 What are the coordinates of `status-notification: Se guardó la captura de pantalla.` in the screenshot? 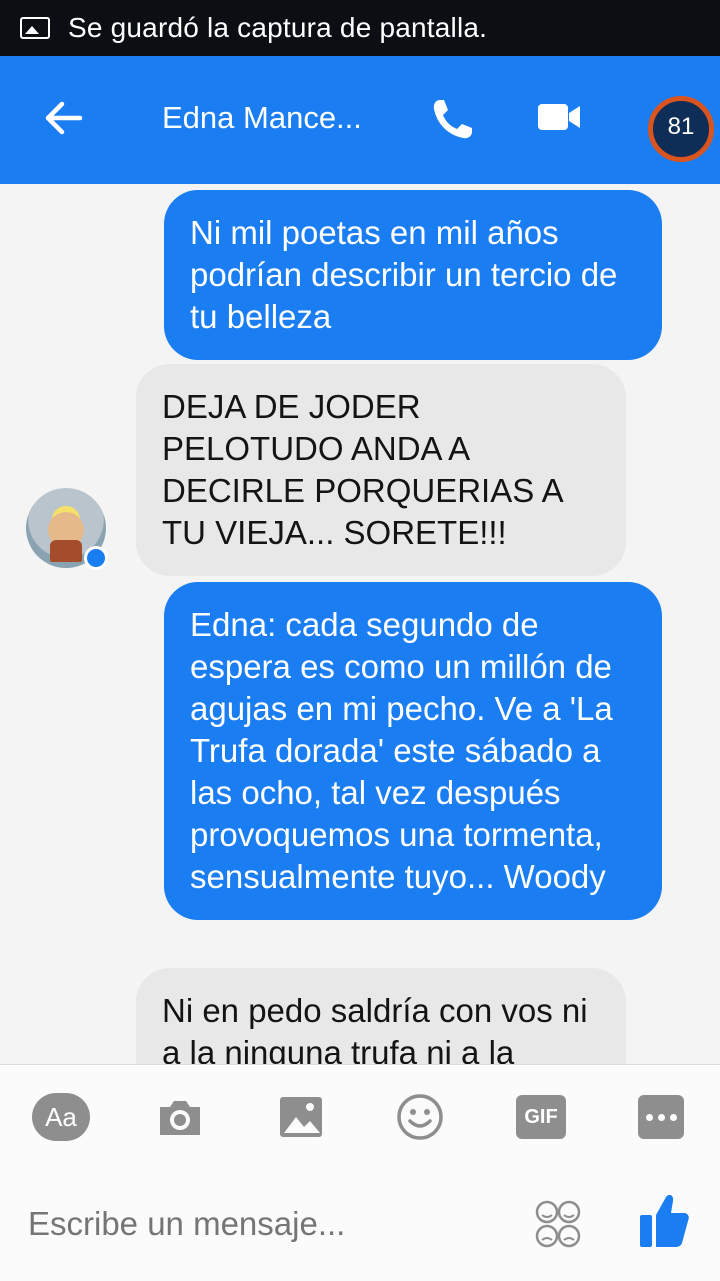 It's located at (278, 27).